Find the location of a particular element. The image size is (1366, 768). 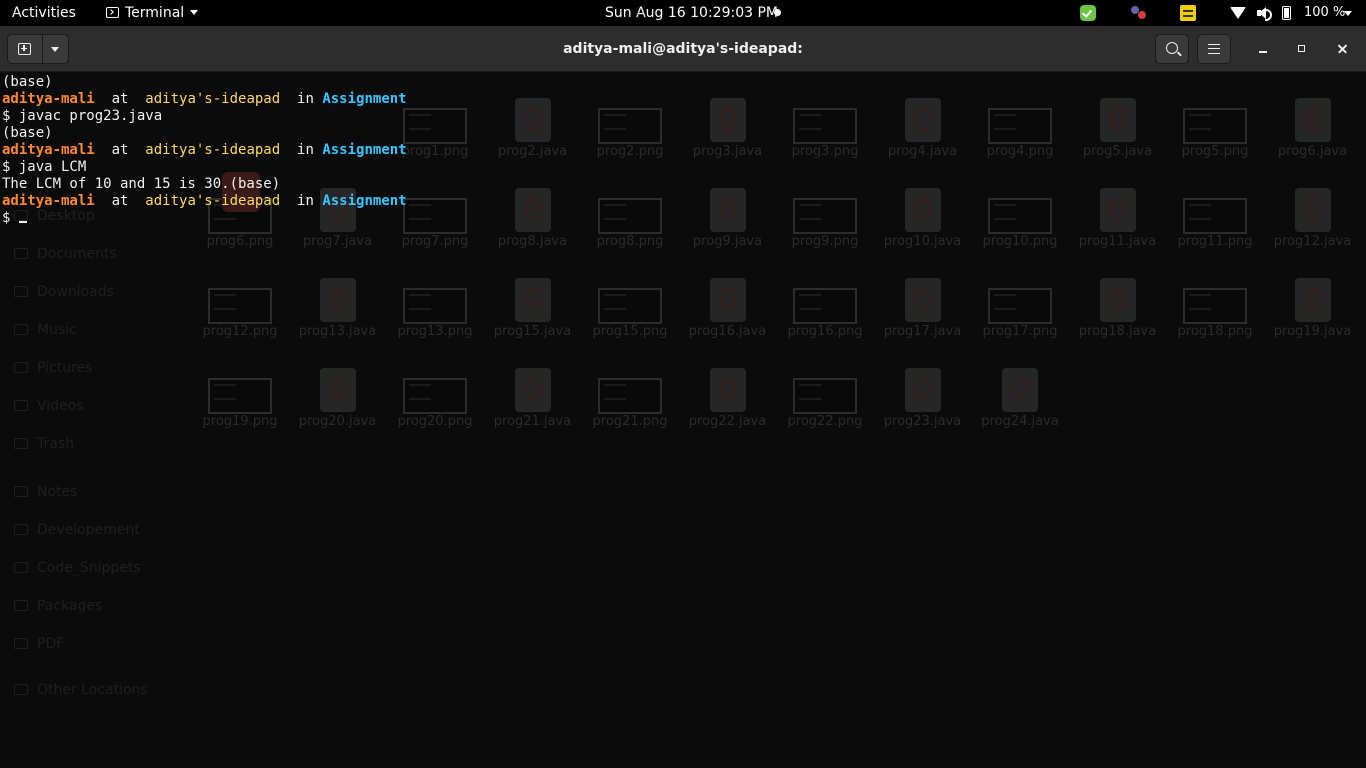

file-item: prog20.java is located at coordinates (338, 408).